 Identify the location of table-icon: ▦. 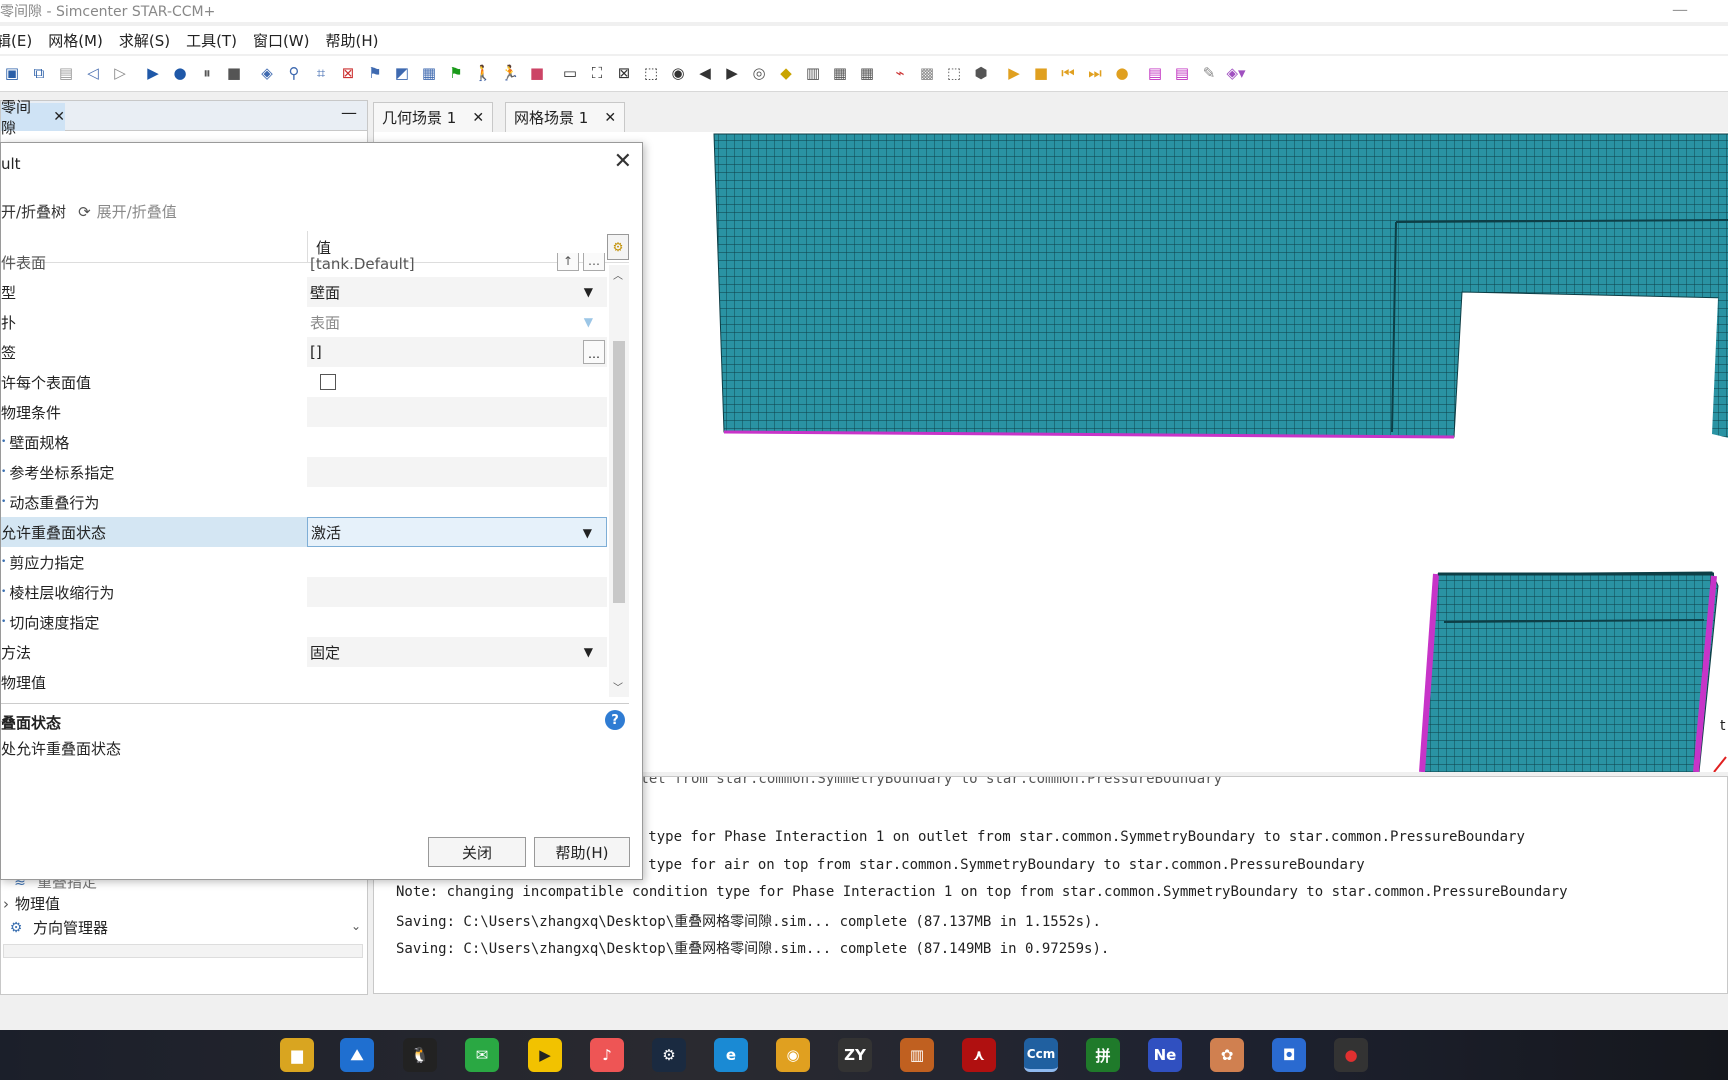
(840, 74).